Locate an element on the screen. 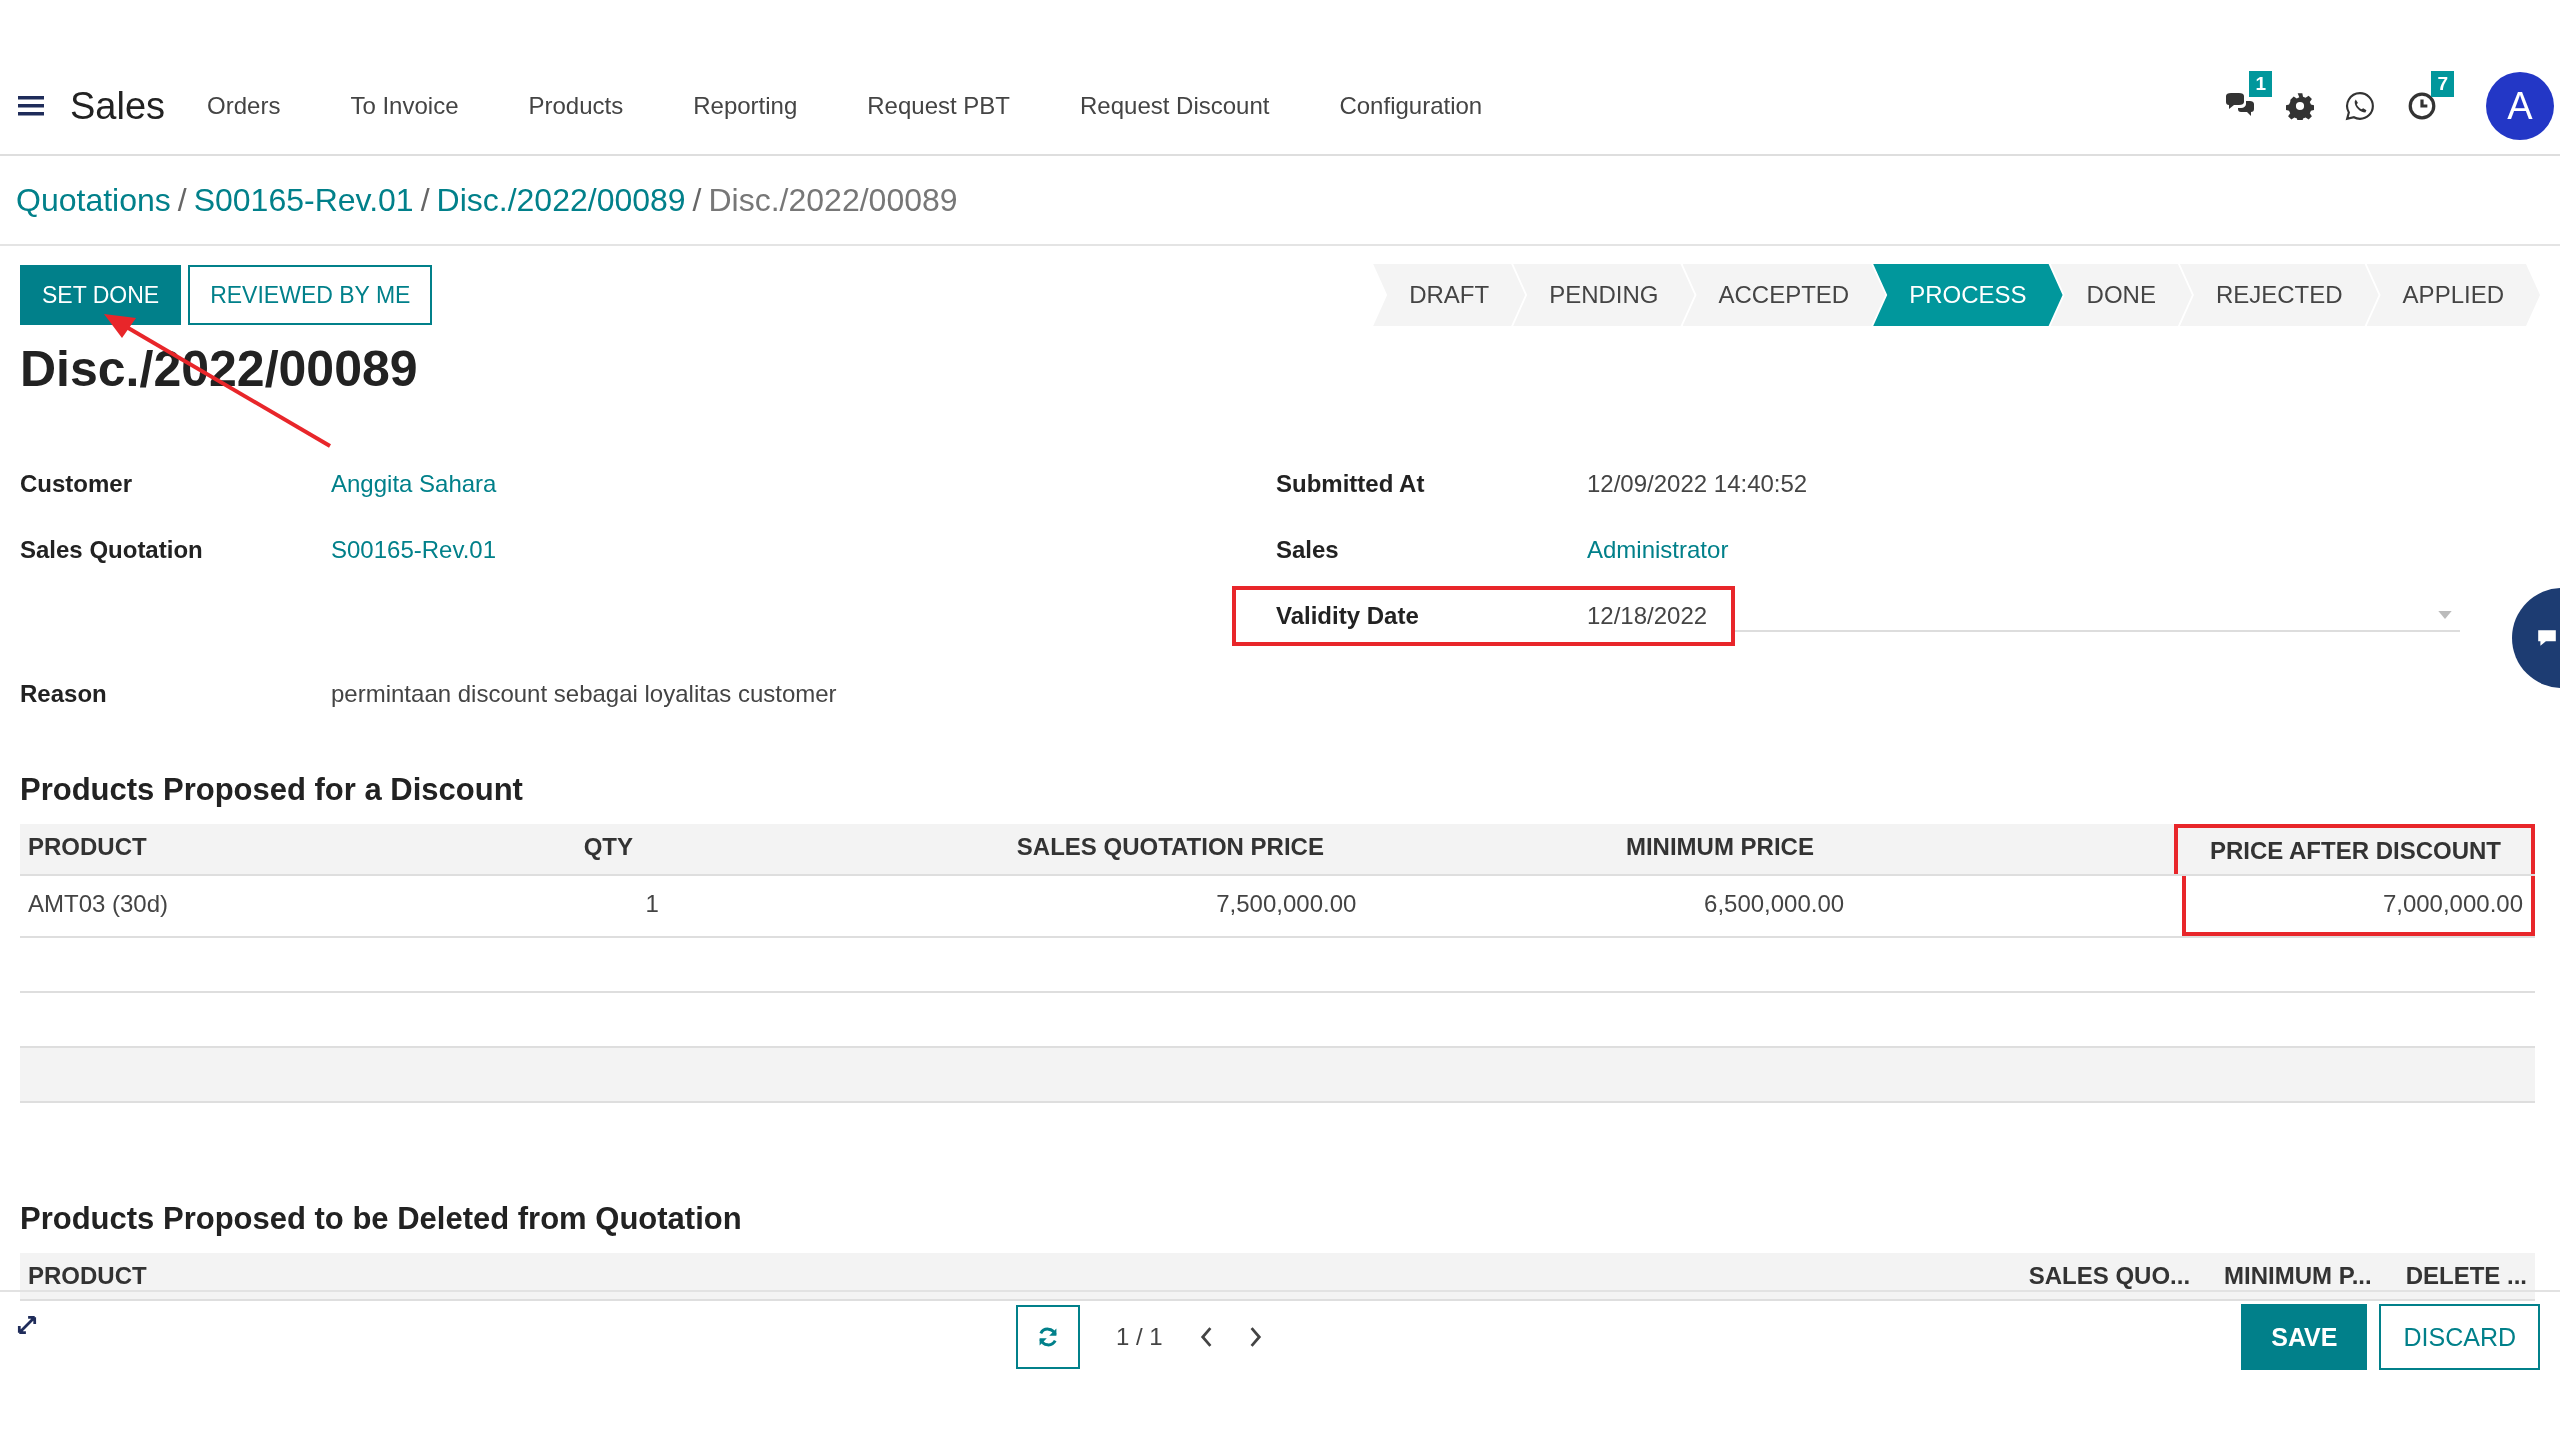 The width and height of the screenshot is (2560, 1440). field-label: Submitted At is located at coordinates (1351, 484).